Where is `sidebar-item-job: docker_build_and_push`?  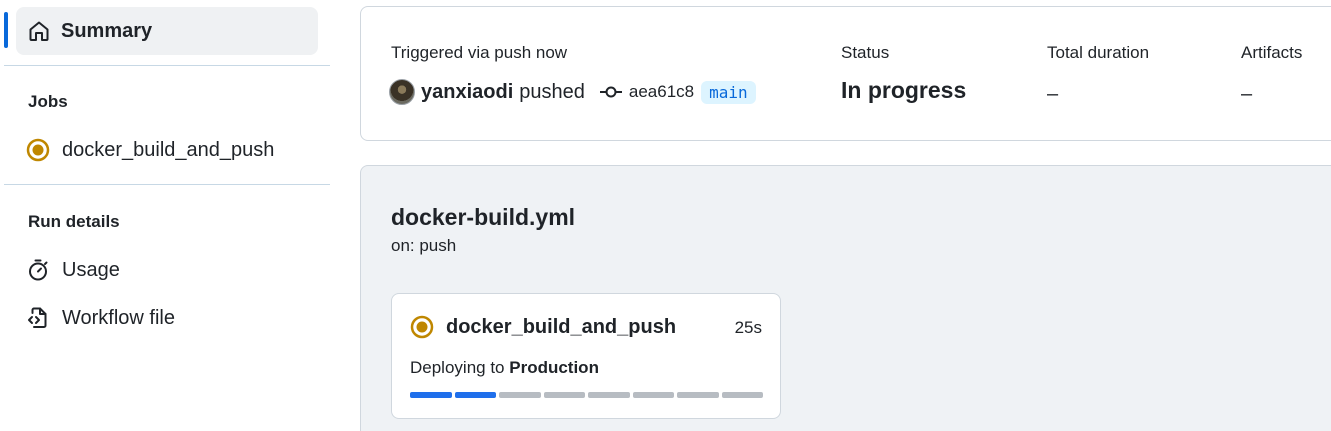
sidebar-item-job: docker_build_and_push is located at coordinates (150, 150).